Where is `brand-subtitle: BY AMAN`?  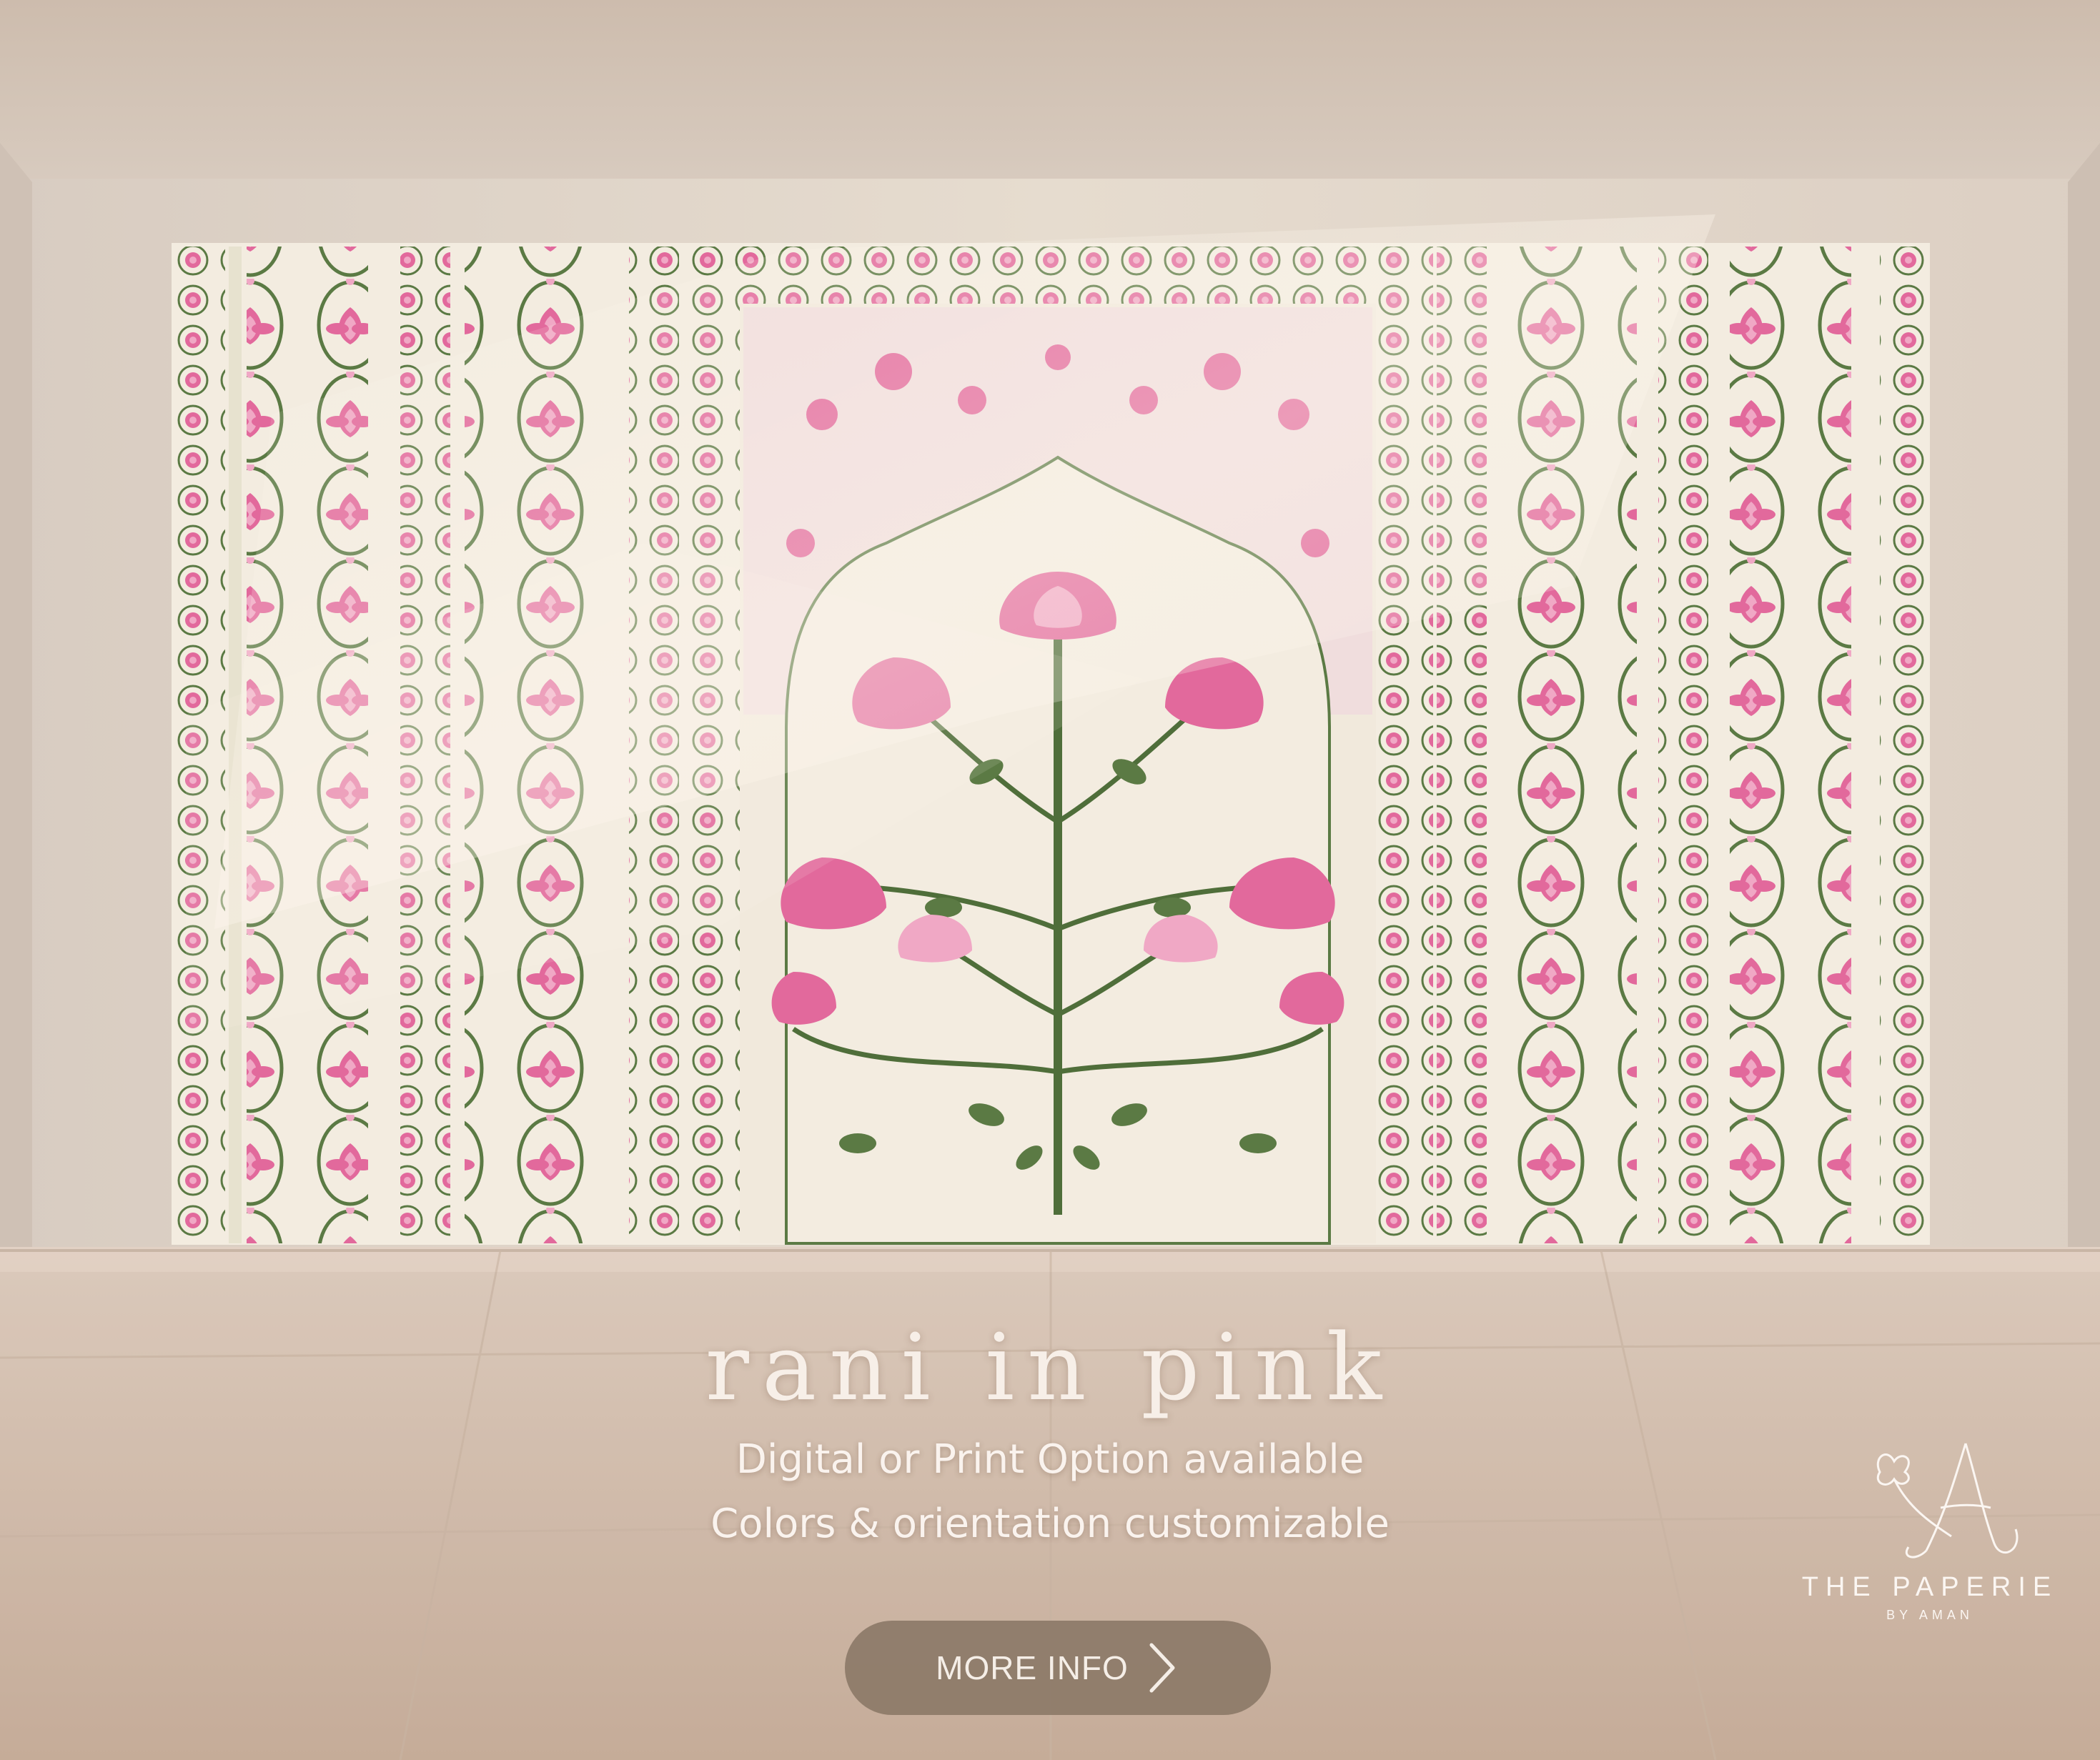
brand-subtitle: BY AMAN is located at coordinates (1929, 1615).